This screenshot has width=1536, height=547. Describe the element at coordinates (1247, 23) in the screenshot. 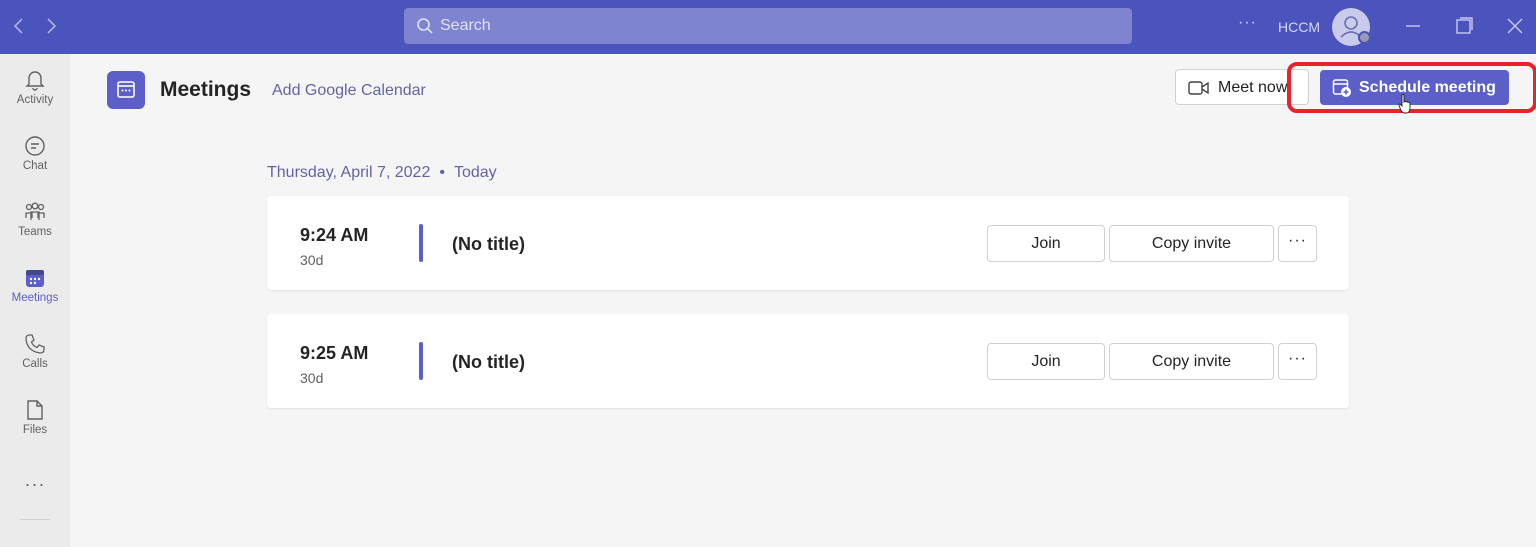

I see `more-options-icon: ···` at that location.